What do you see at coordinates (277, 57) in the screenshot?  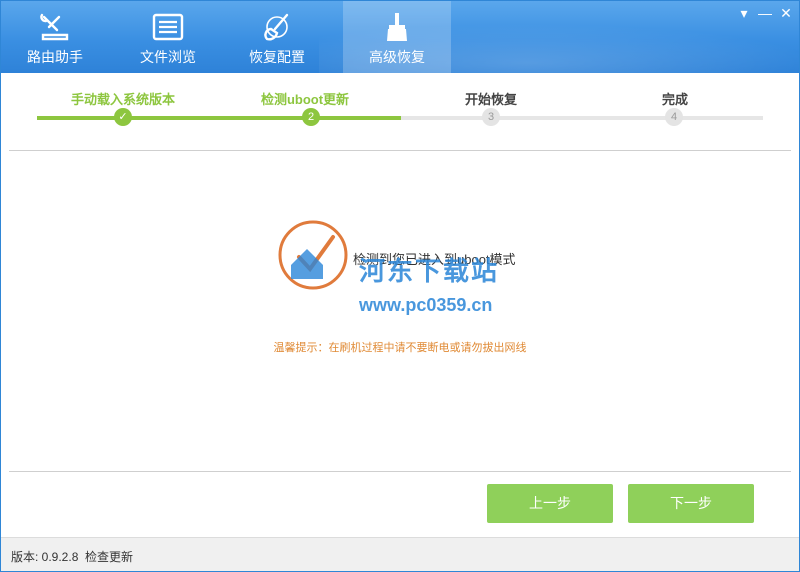 I see `tab-label: 恢复配置` at bounding box center [277, 57].